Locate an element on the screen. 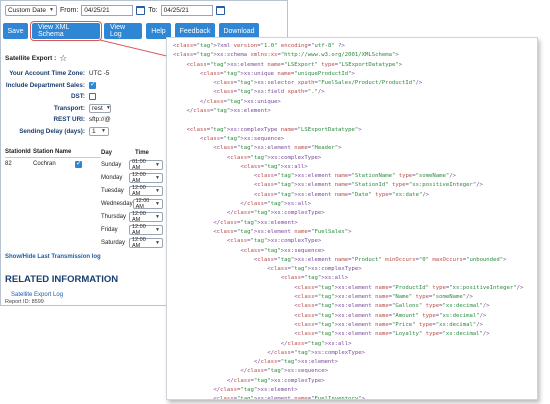  view-xml-schema-button: View XML Schema is located at coordinates (66, 31).